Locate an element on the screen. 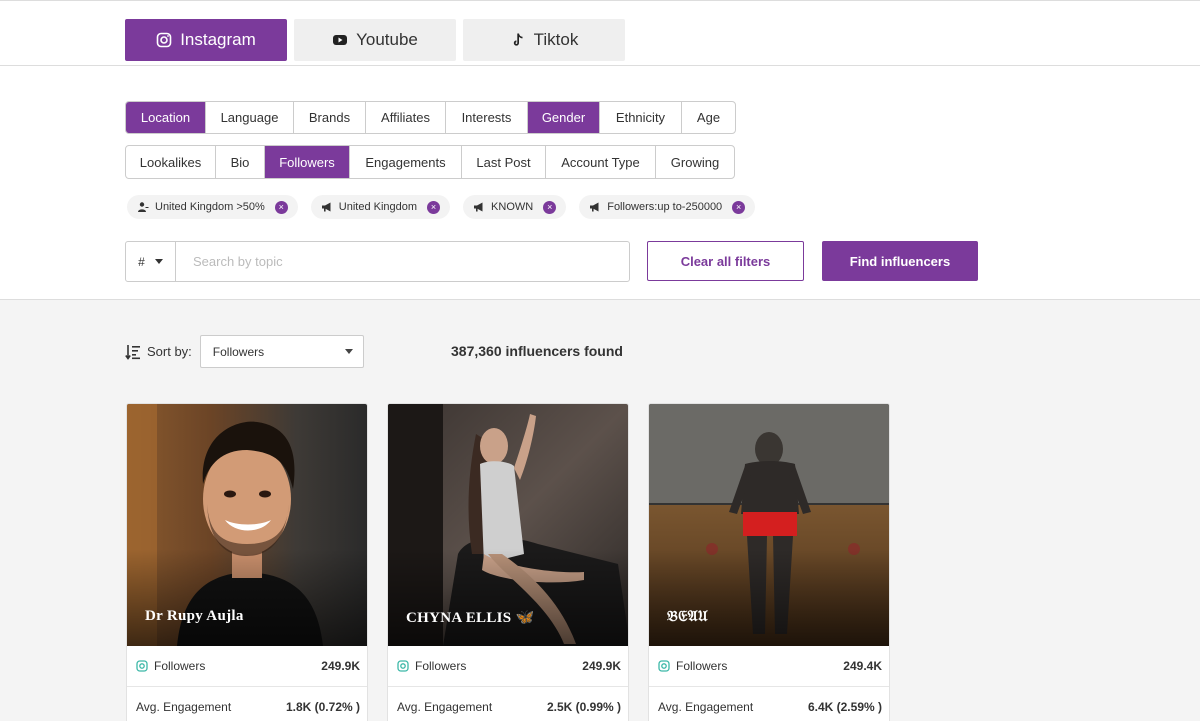 This screenshot has height=721, width=1200. filter-age: Age is located at coordinates (708, 117).